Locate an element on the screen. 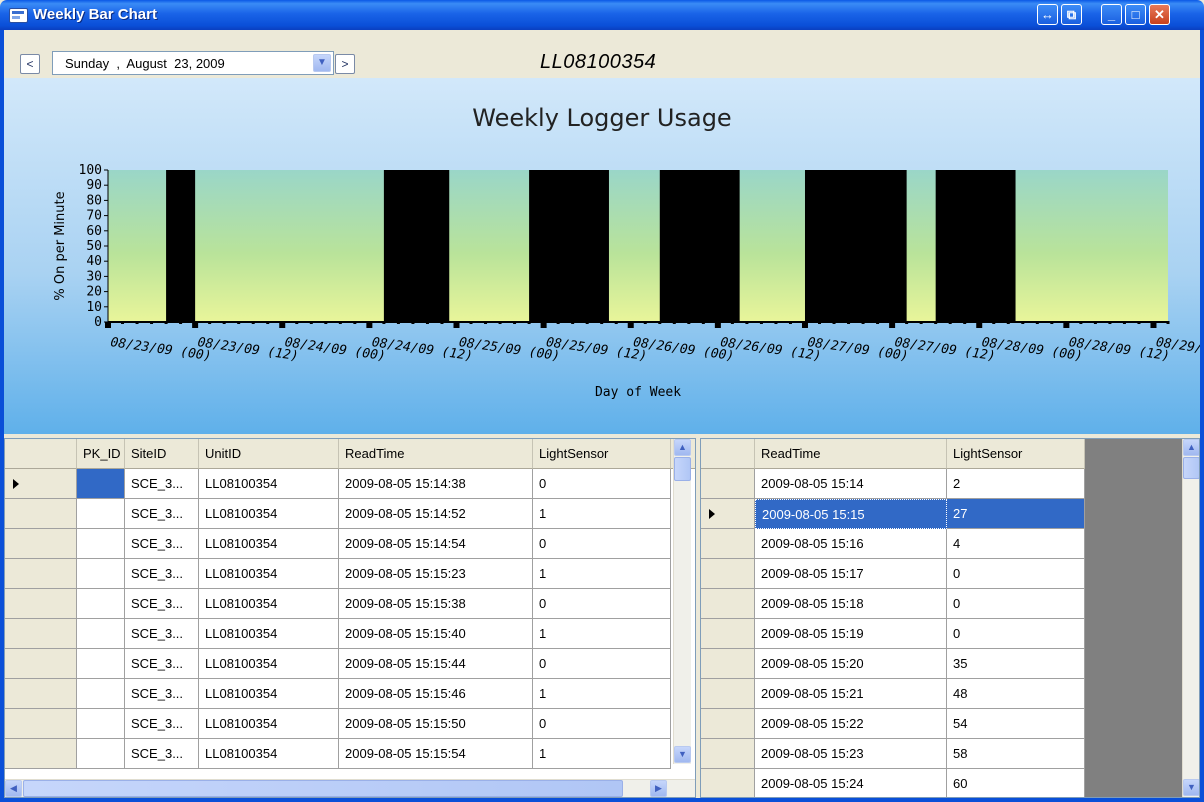 The width and height of the screenshot is (1204, 802). table-cell-light: 54 is located at coordinates (1016, 724).